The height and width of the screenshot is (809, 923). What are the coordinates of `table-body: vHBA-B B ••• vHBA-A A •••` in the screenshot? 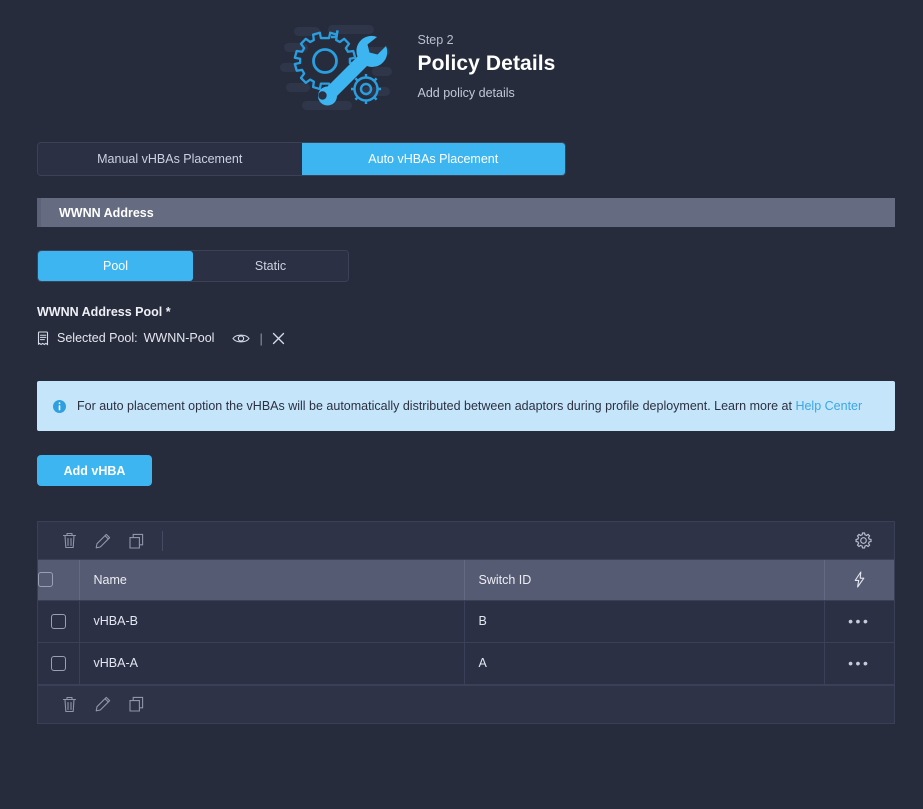 It's located at (466, 642).